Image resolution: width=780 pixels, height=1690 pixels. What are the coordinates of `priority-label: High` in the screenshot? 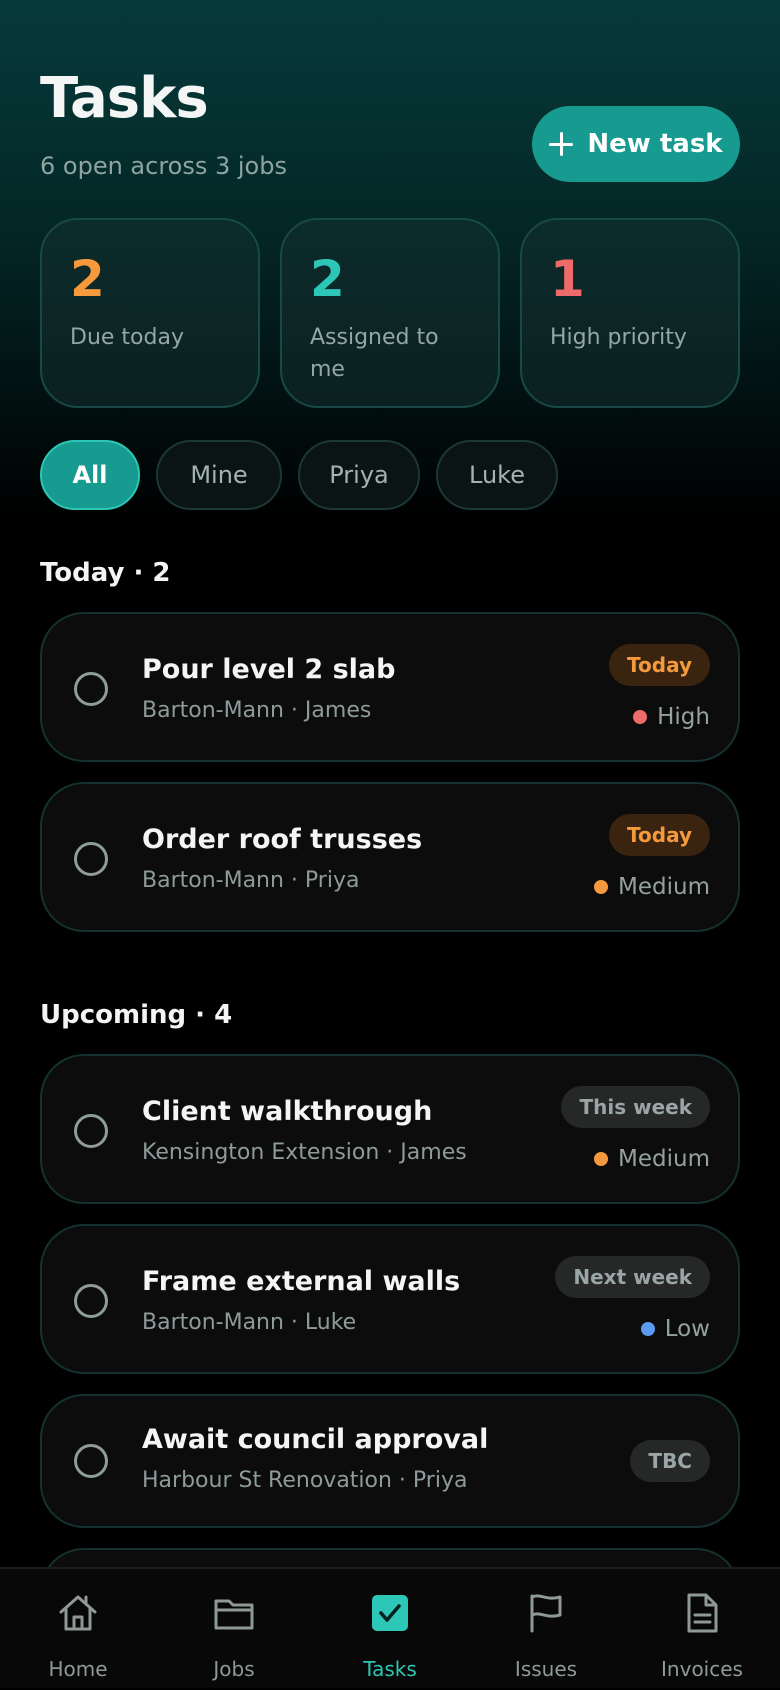 It's located at (683, 717).